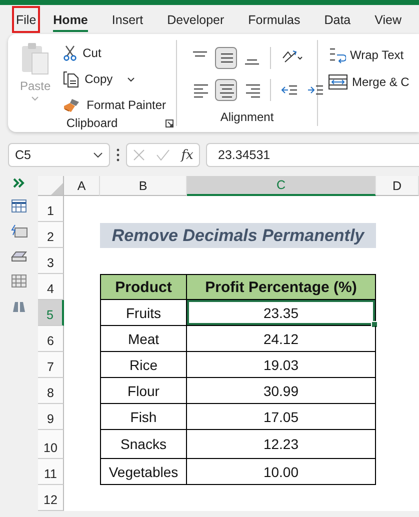 The image size is (419, 517). What do you see at coordinates (252, 62) in the screenshot?
I see `bottom-align-icon` at bounding box center [252, 62].